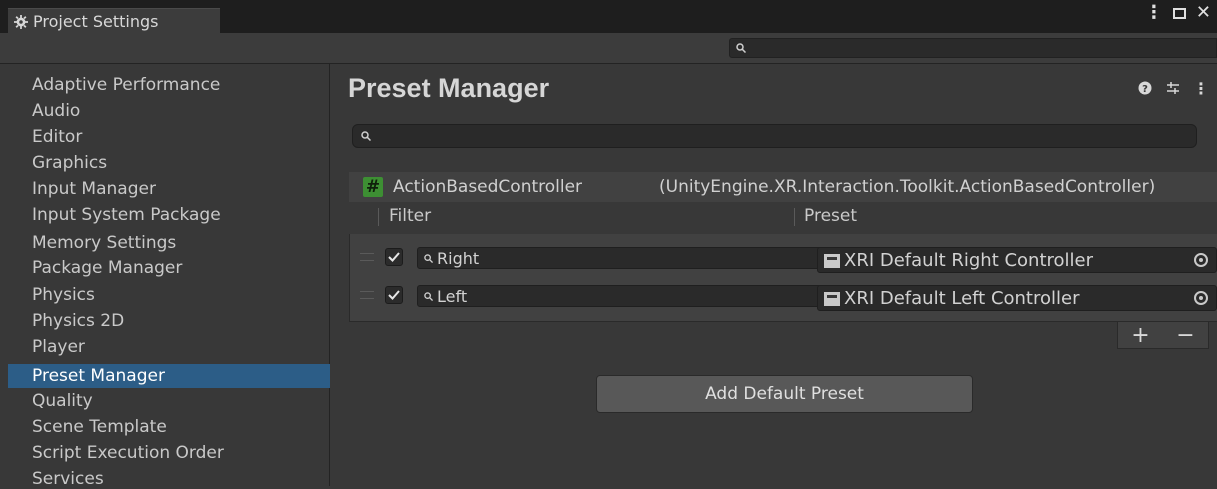 Image resolution: width=1217 pixels, height=489 pixels. I want to click on sidebar-item-editor: Editor, so click(169, 137).